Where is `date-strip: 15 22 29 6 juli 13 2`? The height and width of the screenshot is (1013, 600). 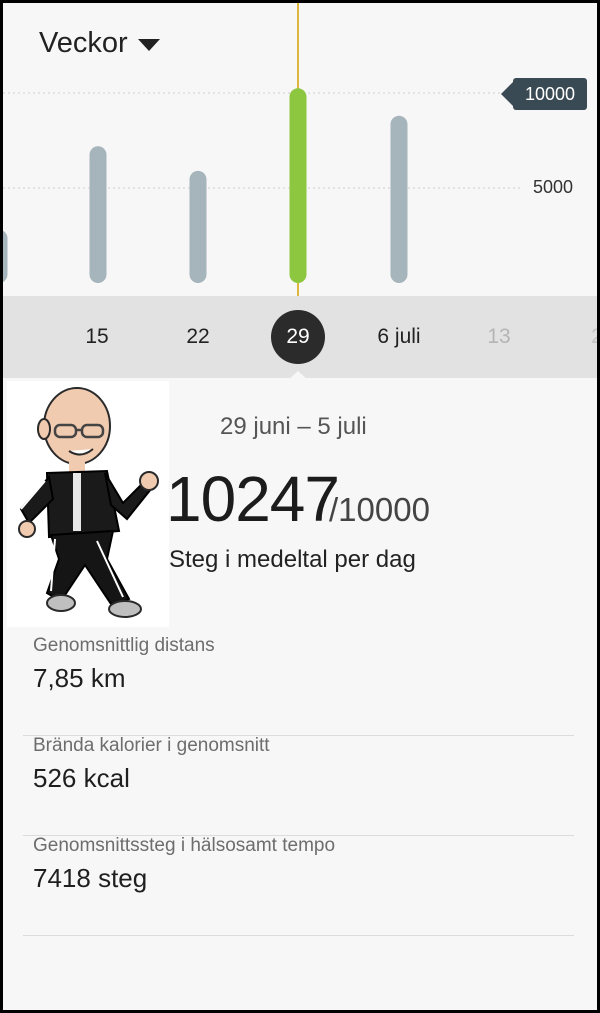
date-strip: 15 22 29 6 juli 13 2 is located at coordinates (300, 337).